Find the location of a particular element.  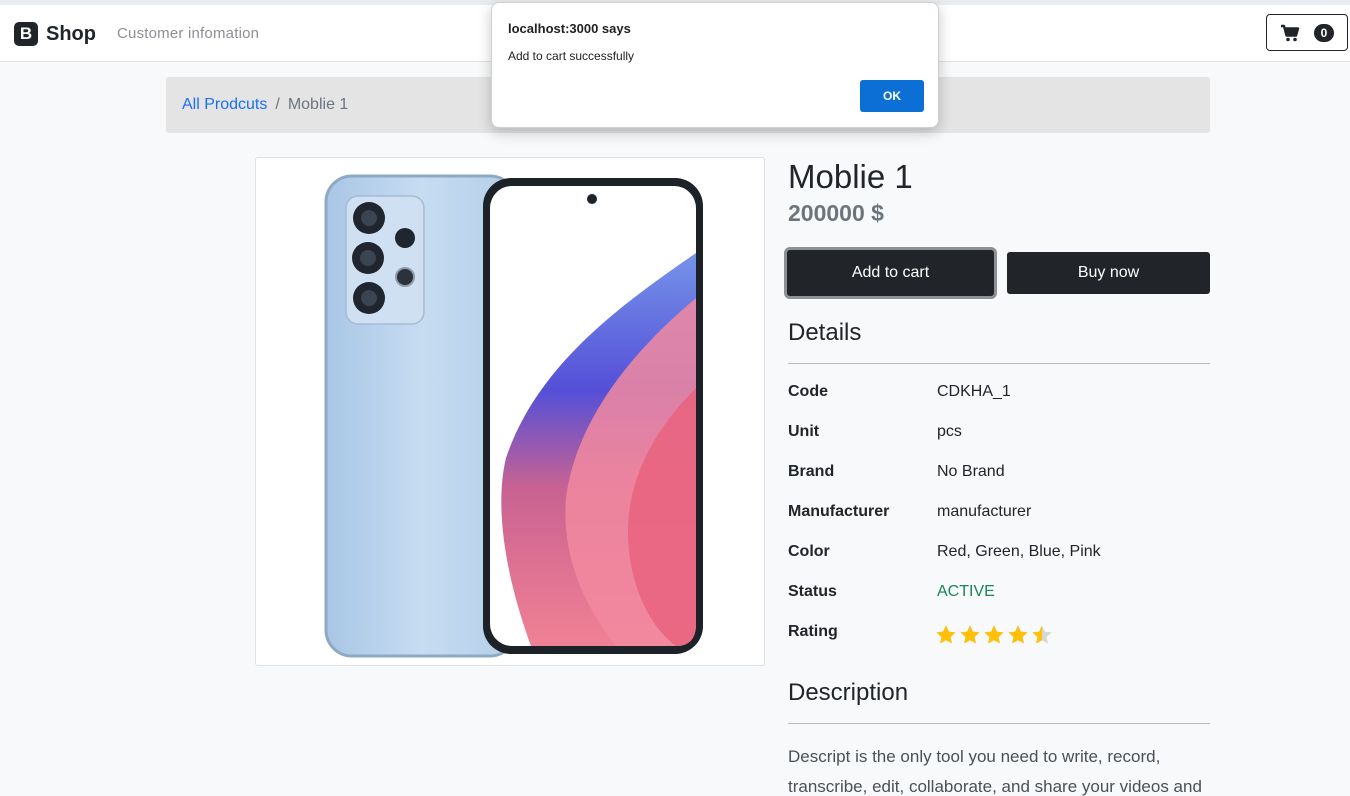

dialog-message: Add to cart successfully is located at coordinates (571, 56).